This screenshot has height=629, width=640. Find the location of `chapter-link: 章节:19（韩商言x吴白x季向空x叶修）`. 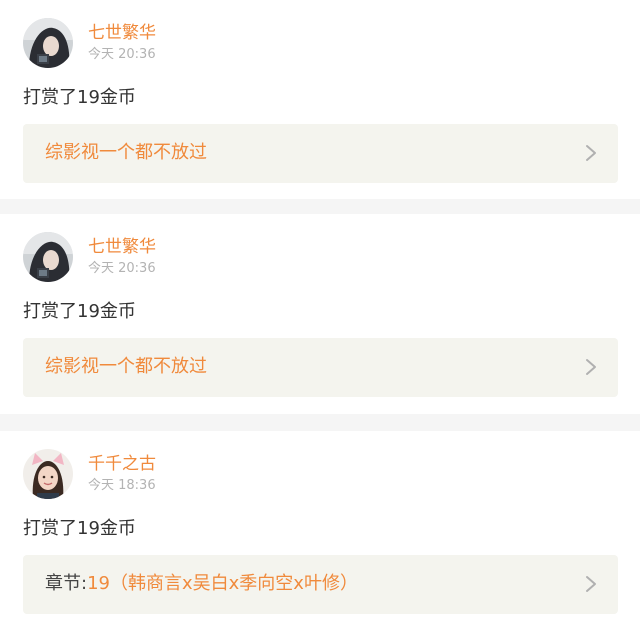

chapter-link: 章节:19（韩商言x吴白x季向空x叶修） is located at coordinates (320, 584).